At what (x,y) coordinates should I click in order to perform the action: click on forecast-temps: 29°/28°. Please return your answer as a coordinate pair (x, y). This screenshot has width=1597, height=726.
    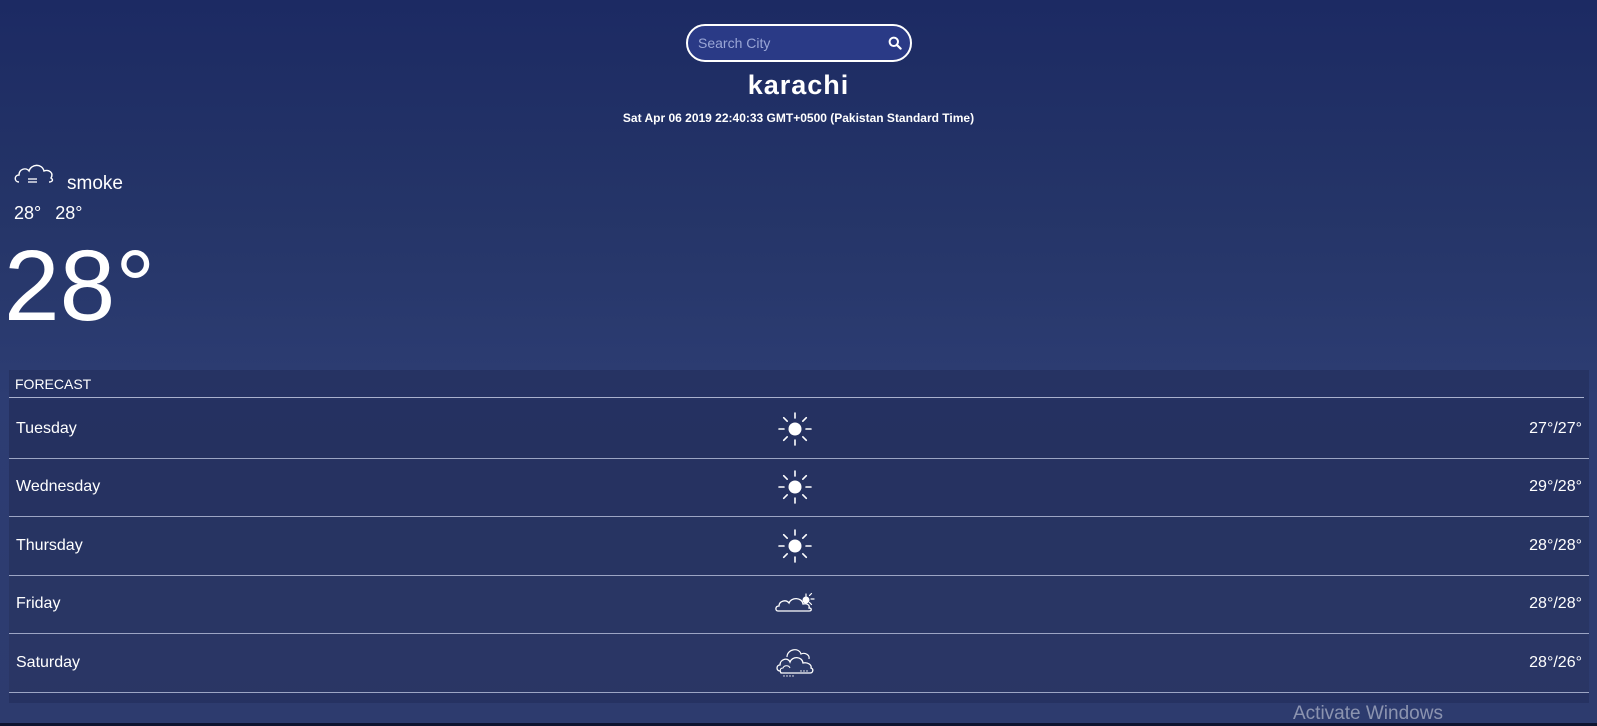
    Looking at the image, I should click on (1555, 487).